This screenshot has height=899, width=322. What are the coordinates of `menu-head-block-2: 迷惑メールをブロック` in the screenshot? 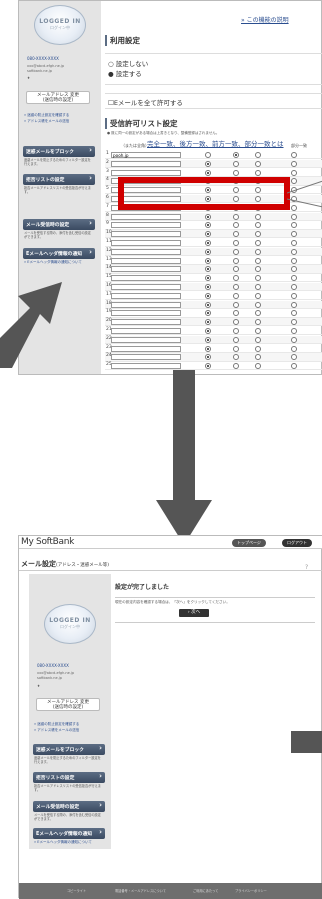 It's located at (69, 749).